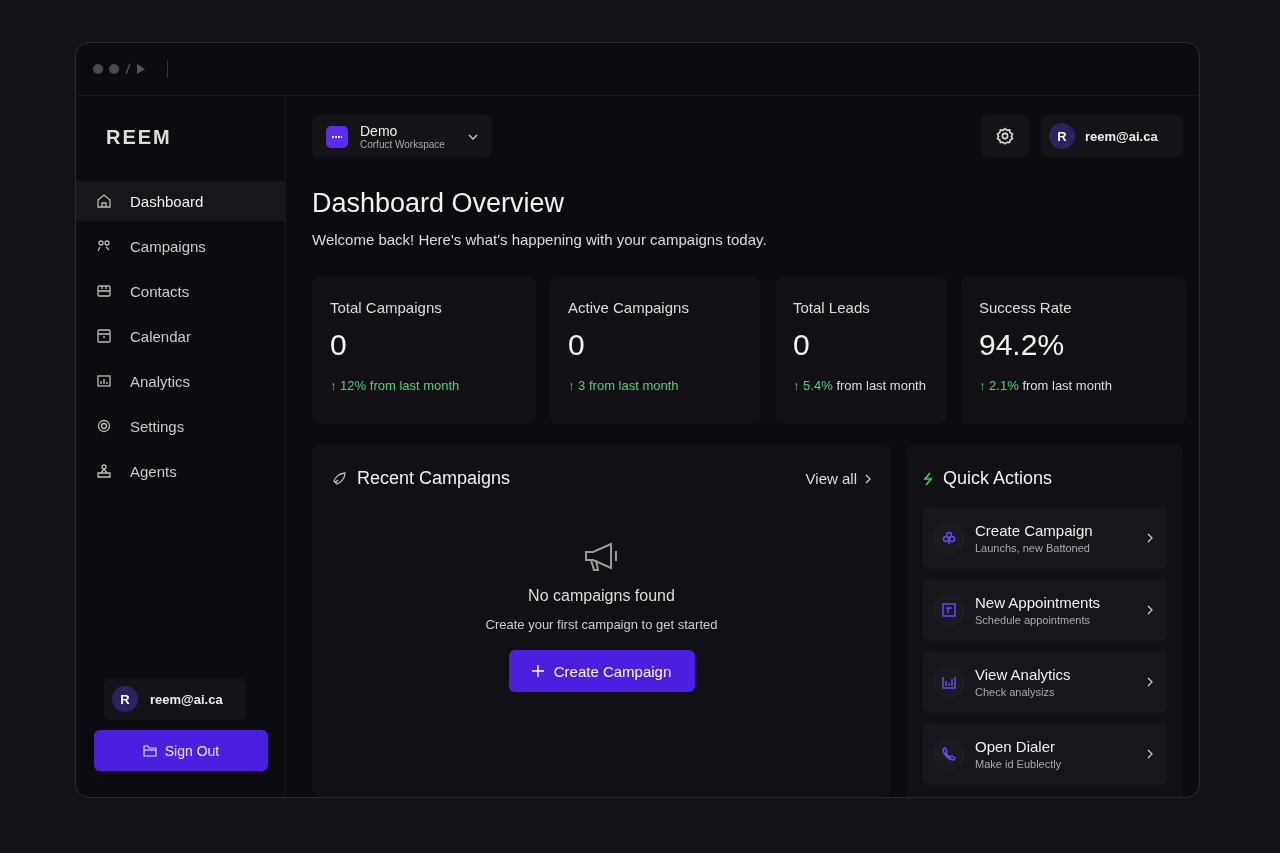  What do you see at coordinates (998, 478) in the screenshot?
I see `panel-title: Quick Actions` at bounding box center [998, 478].